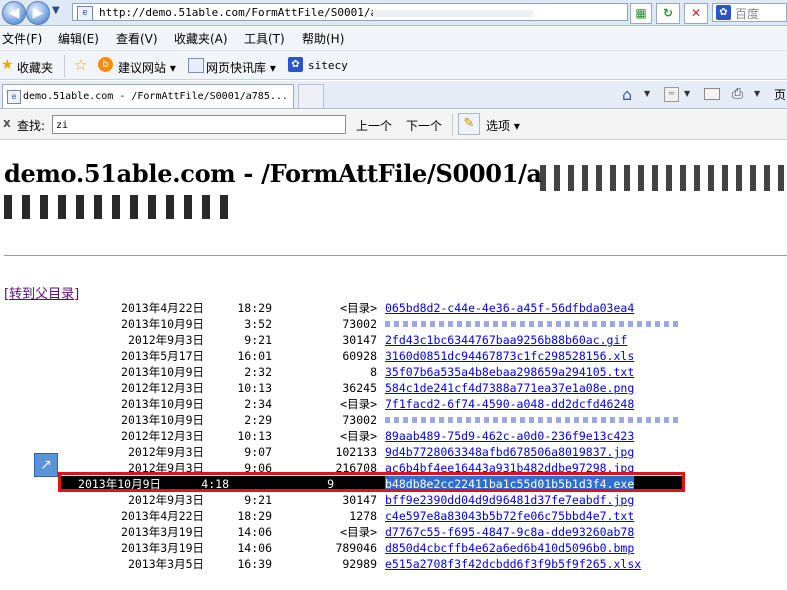 This screenshot has width=787, height=590. What do you see at coordinates (453, 13) in the screenshot?
I see `url-smudge` at bounding box center [453, 13].